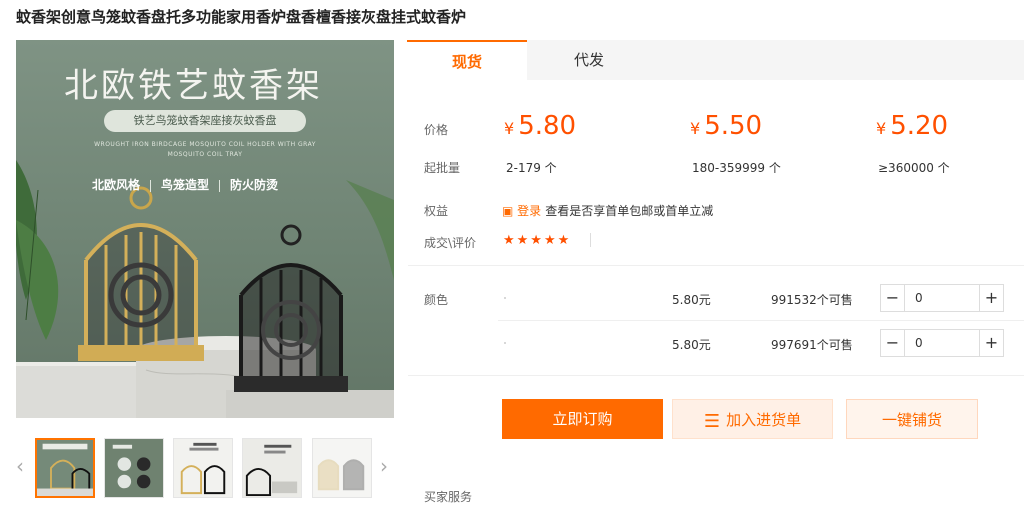  I want to click on product-title: 蚊香架创意鸟笼蚊香盘托多功能家用香炉盘香檀香接灰盘挂式蚊香炉, so click(241, 17).